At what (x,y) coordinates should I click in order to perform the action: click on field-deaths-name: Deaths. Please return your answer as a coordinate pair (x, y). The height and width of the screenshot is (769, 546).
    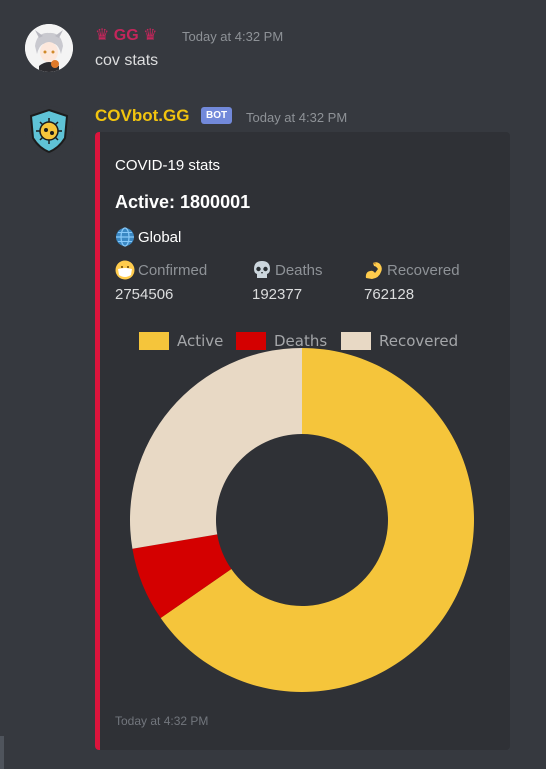
    Looking at the image, I should click on (287, 270).